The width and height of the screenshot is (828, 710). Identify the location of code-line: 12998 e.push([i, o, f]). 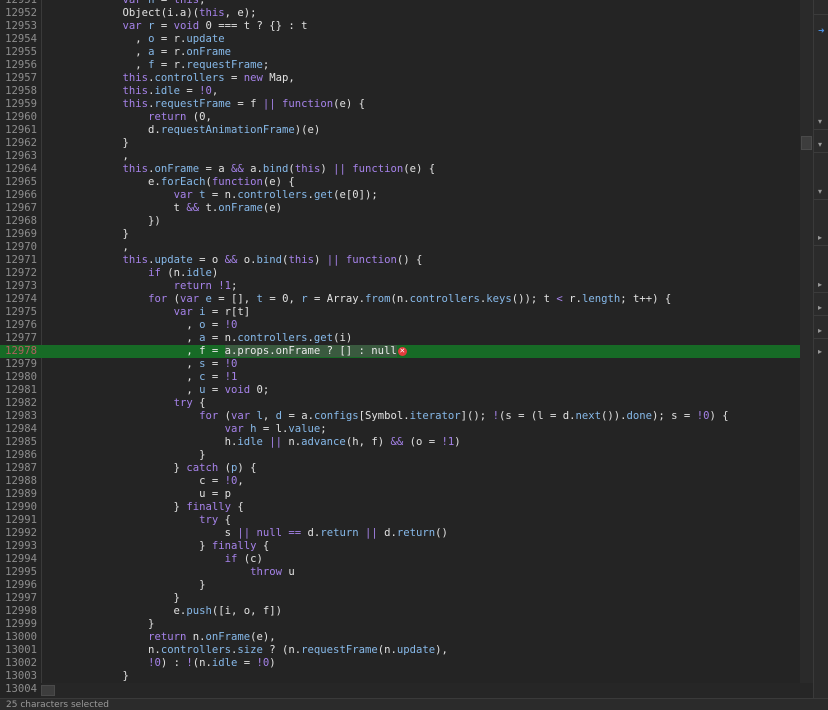
(406, 611).